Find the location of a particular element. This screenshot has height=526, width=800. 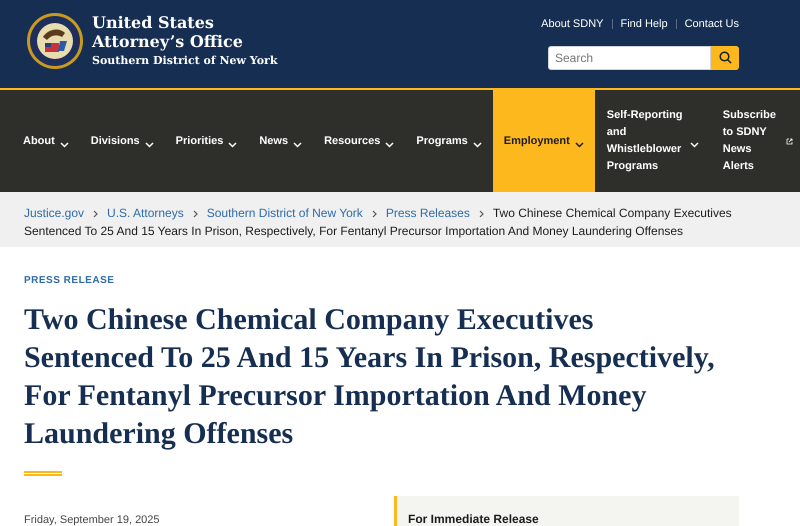

seal-icon is located at coordinates (55, 41).